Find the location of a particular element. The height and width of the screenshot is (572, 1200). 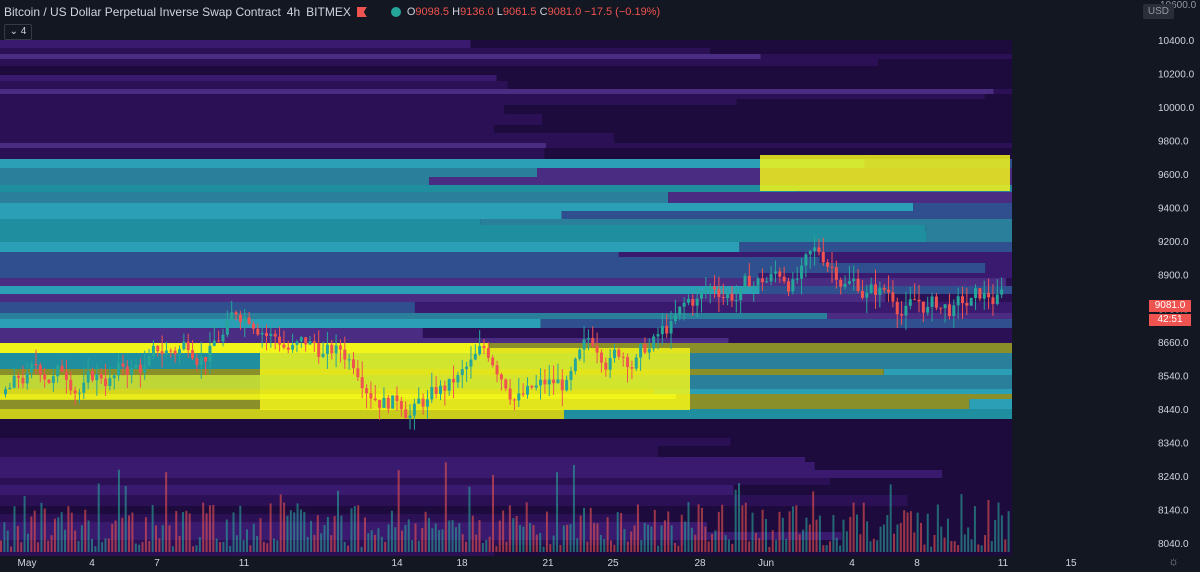

collapse-indicators-button: ⌄ 4 is located at coordinates (18, 32).